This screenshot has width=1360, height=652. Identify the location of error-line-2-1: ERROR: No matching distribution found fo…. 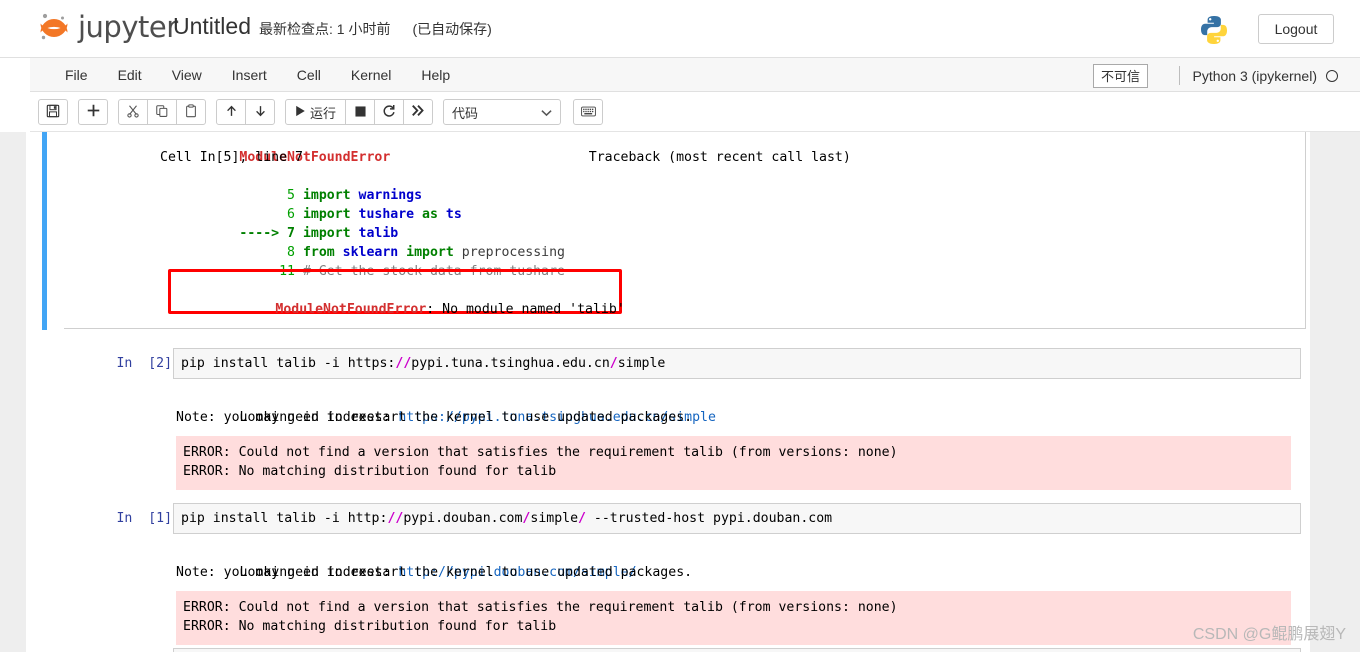
(370, 472).